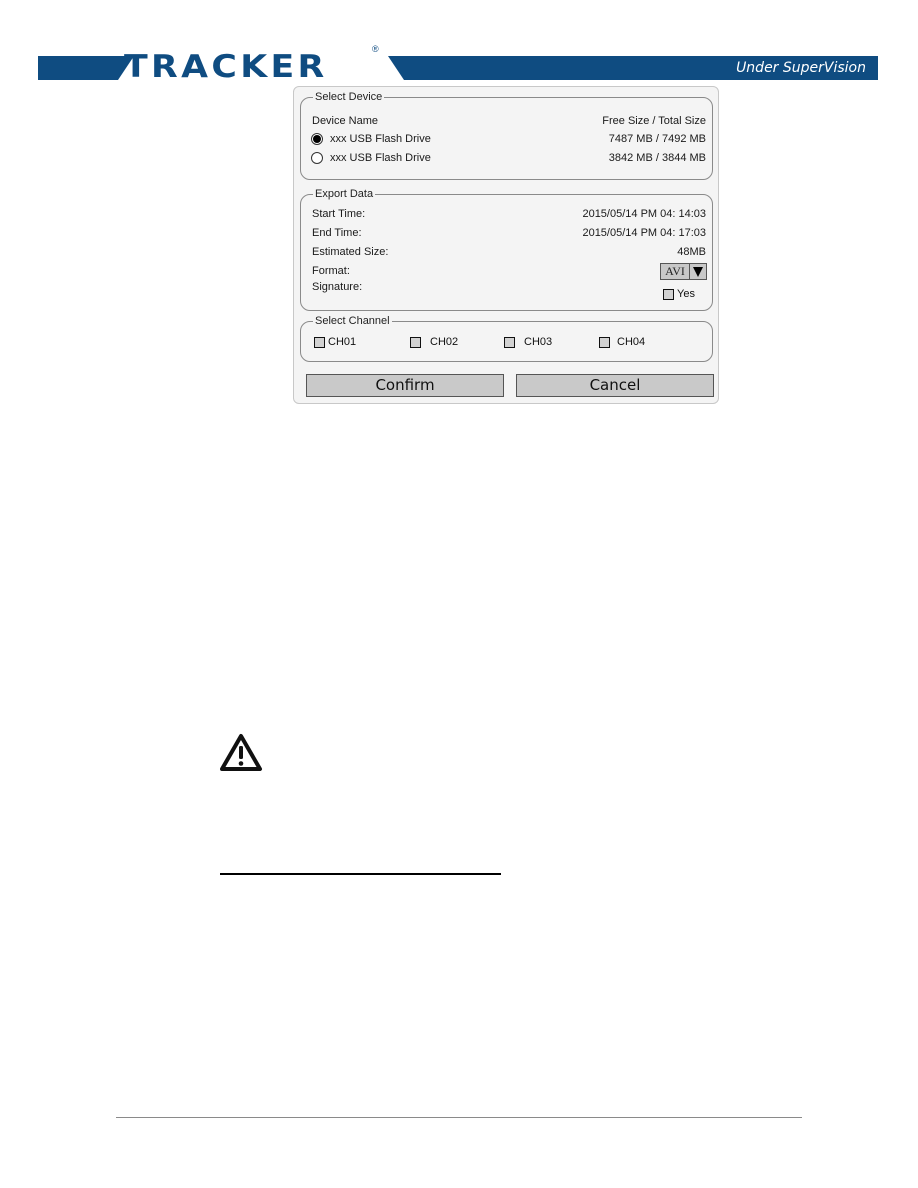 Image resolution: width=918 pixels, height=1188 pixels. I want to click on channel-checkbox-ch04, so click(604, 342).